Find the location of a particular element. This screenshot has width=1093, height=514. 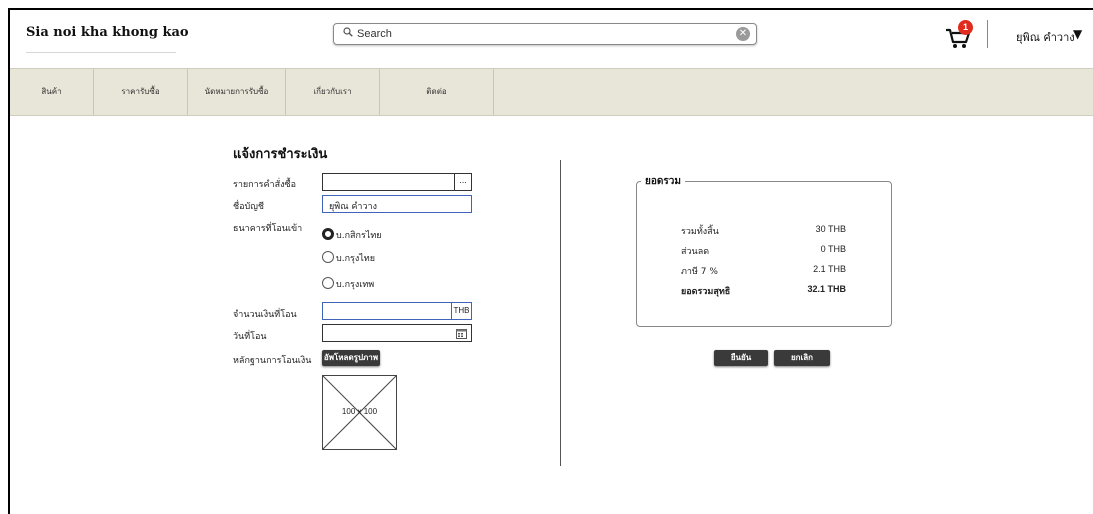

summary-total-value: 32.1 THB is located at coordinates (826, 289).